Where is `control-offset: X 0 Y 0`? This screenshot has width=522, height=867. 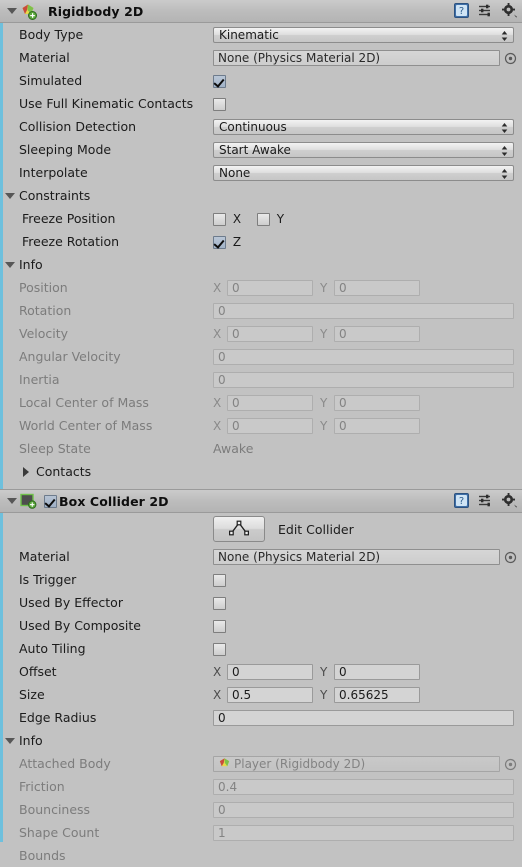 control-offset: X 0 Y 0 is located at coordinates (363, 671).